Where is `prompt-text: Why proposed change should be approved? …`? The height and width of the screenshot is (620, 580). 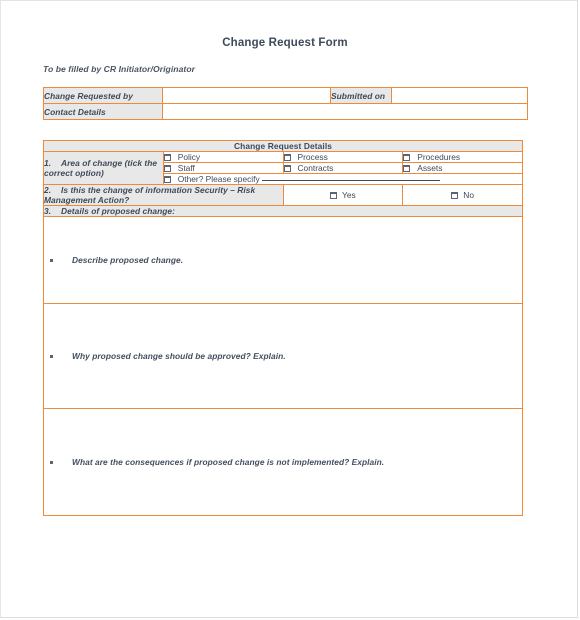
prompt-text: Why proposed change should be approved? … is located at coordinates (179, 355).